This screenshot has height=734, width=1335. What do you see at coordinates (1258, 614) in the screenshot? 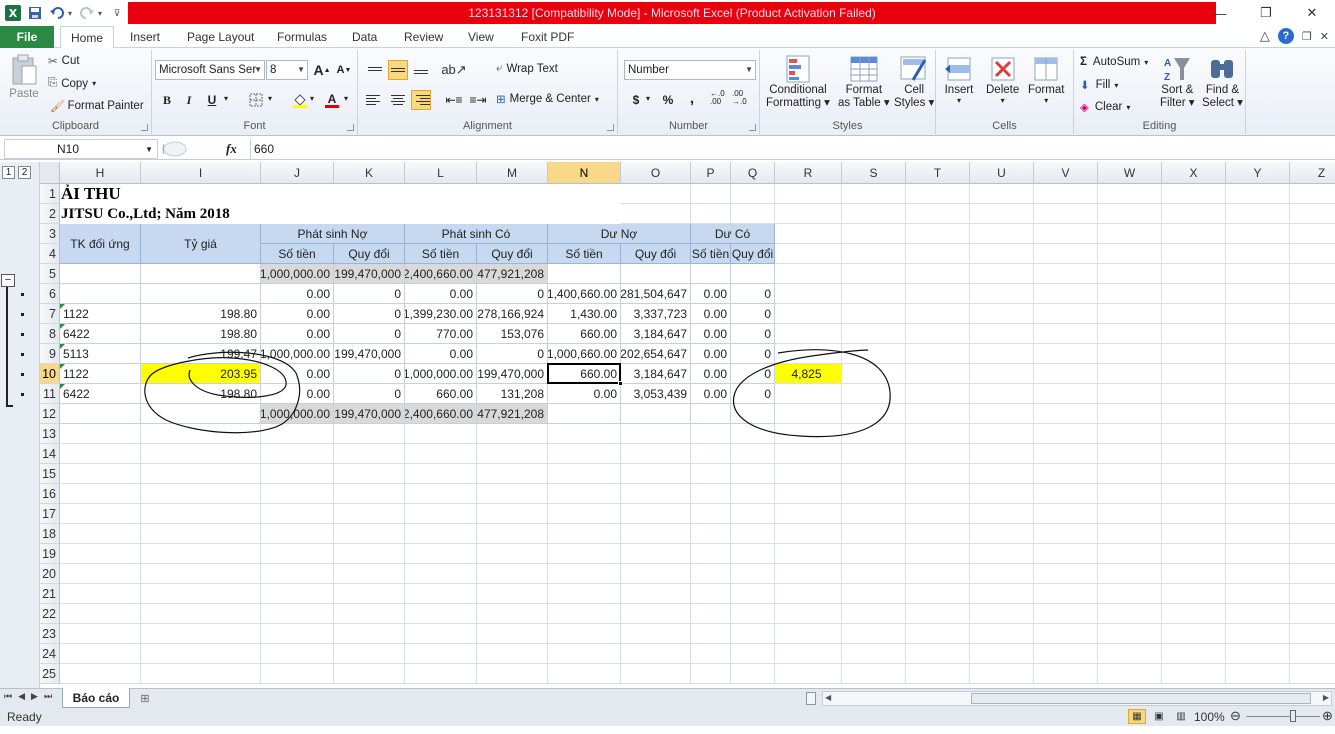
I see `cell-y22` at bounding box center [1258, 614].